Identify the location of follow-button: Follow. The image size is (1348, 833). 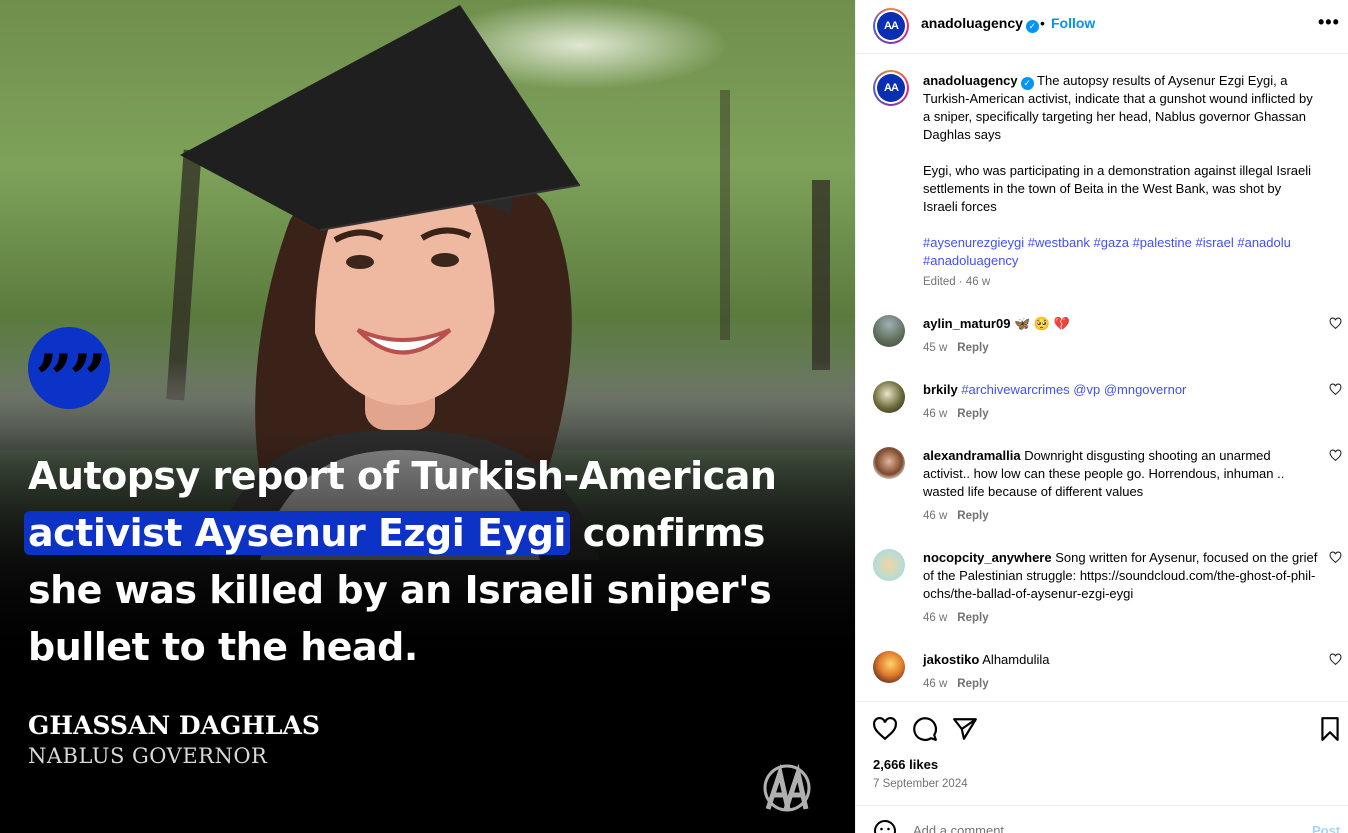
(1073, 23).